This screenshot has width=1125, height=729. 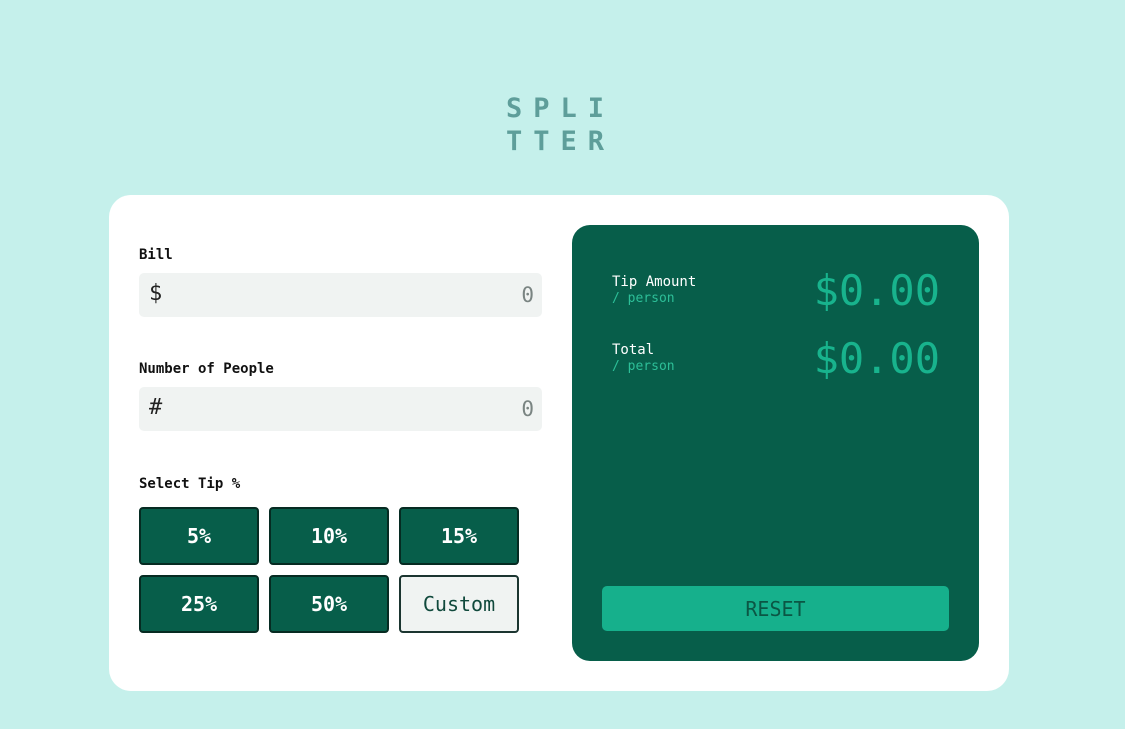 What do you see at coordinates (356, 409) in the screenshot?
I see `people-input` at bounding box center [356, 409].